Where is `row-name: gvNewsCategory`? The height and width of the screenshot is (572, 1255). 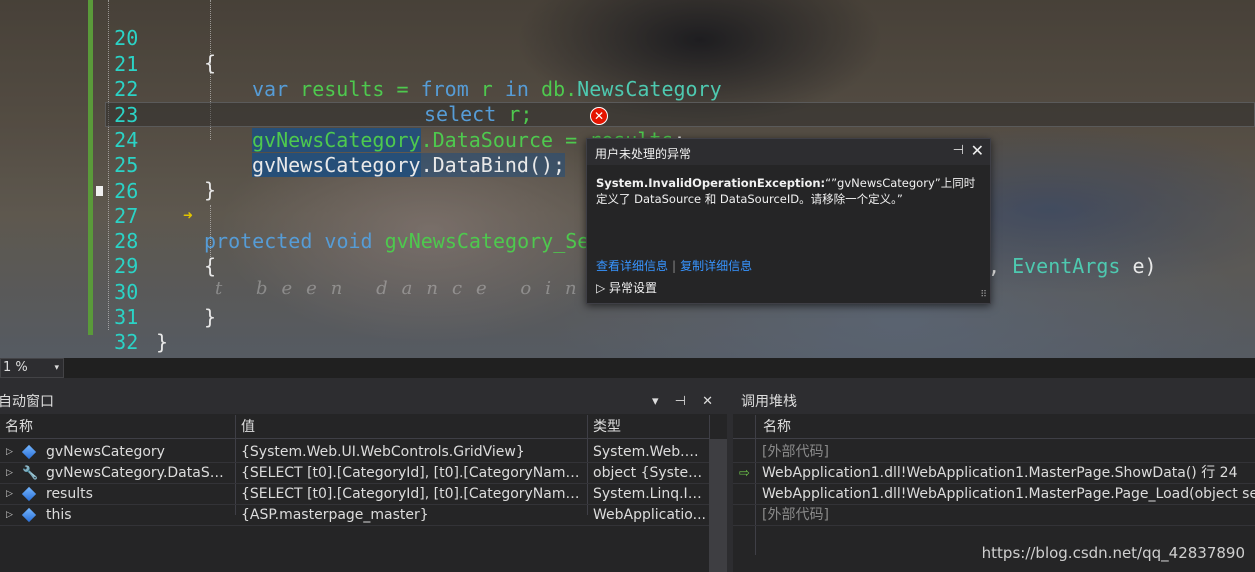 row-name: gvNewsCategory is located at coordinates (105, 452).